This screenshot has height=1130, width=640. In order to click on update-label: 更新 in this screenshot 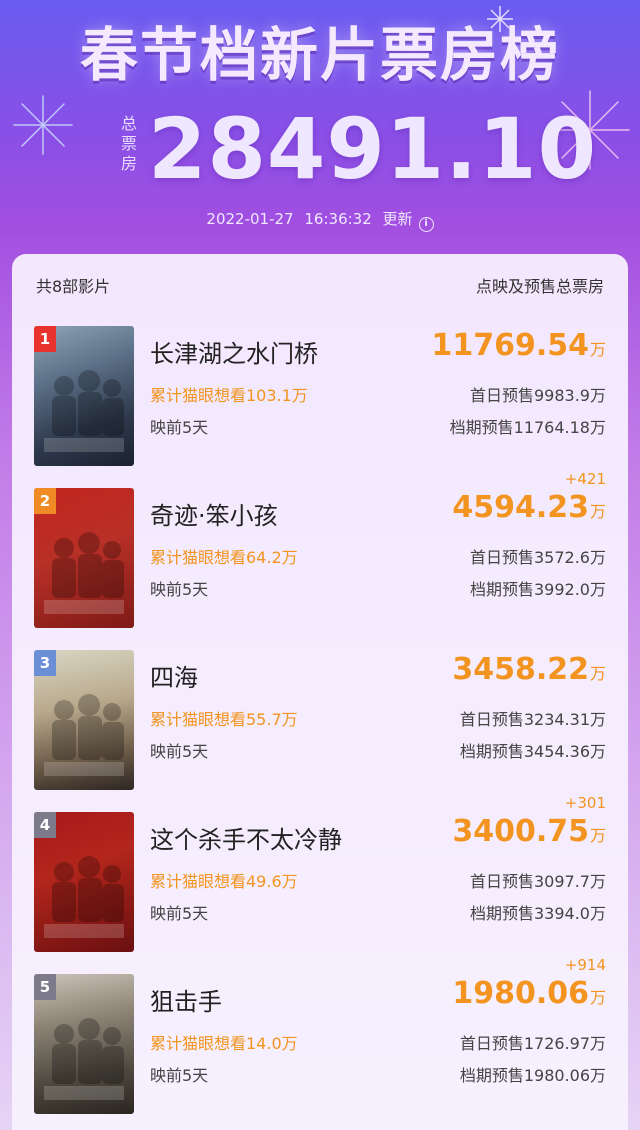, I will do `click(397, 219)`.